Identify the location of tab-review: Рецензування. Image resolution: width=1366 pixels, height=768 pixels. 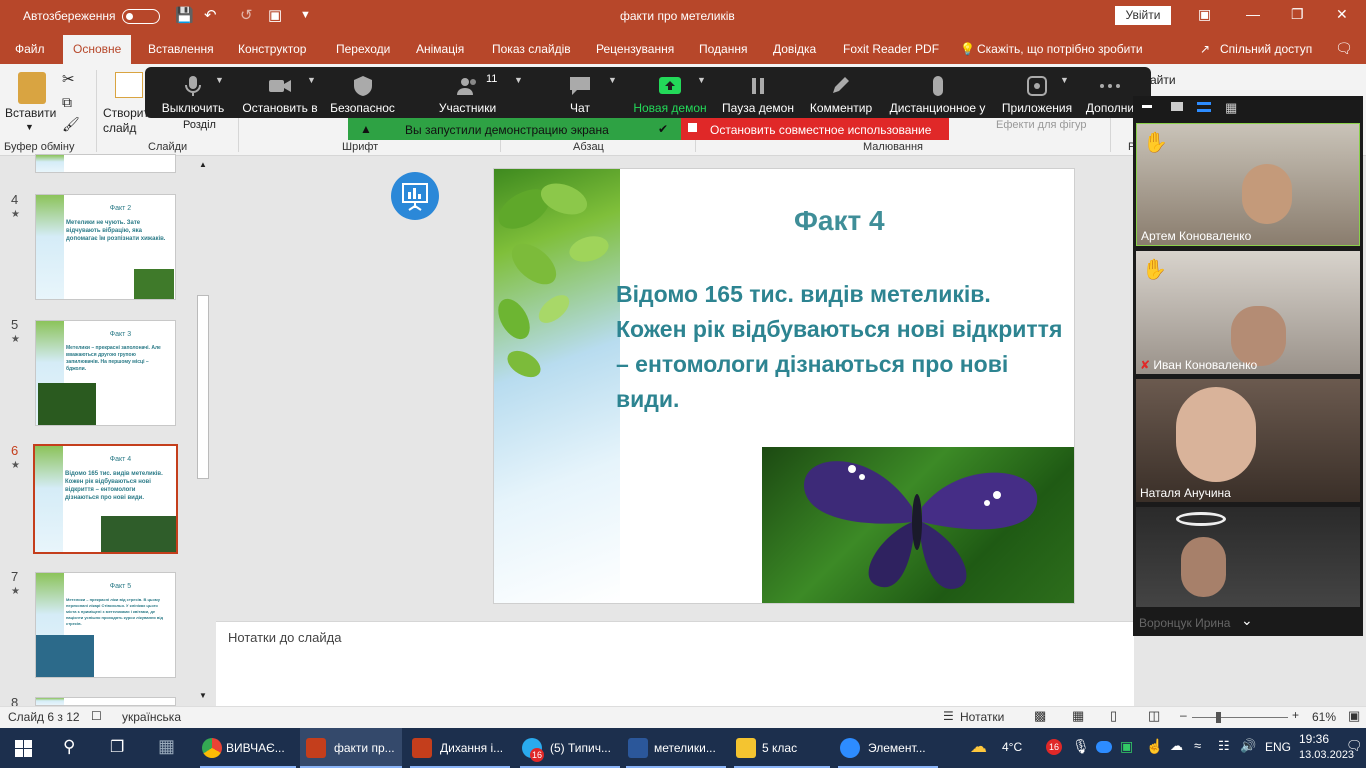
(635, 49).